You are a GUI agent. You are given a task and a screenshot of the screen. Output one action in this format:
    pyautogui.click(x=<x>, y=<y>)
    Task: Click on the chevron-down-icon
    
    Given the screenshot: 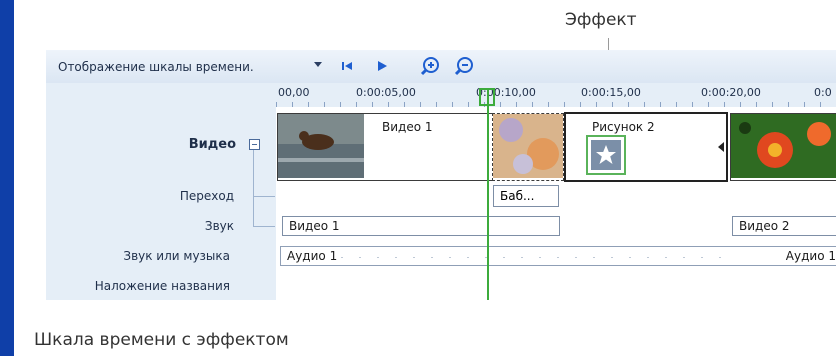 What is the action you would take?
    pyautogui.click(x=321, y=68)
    